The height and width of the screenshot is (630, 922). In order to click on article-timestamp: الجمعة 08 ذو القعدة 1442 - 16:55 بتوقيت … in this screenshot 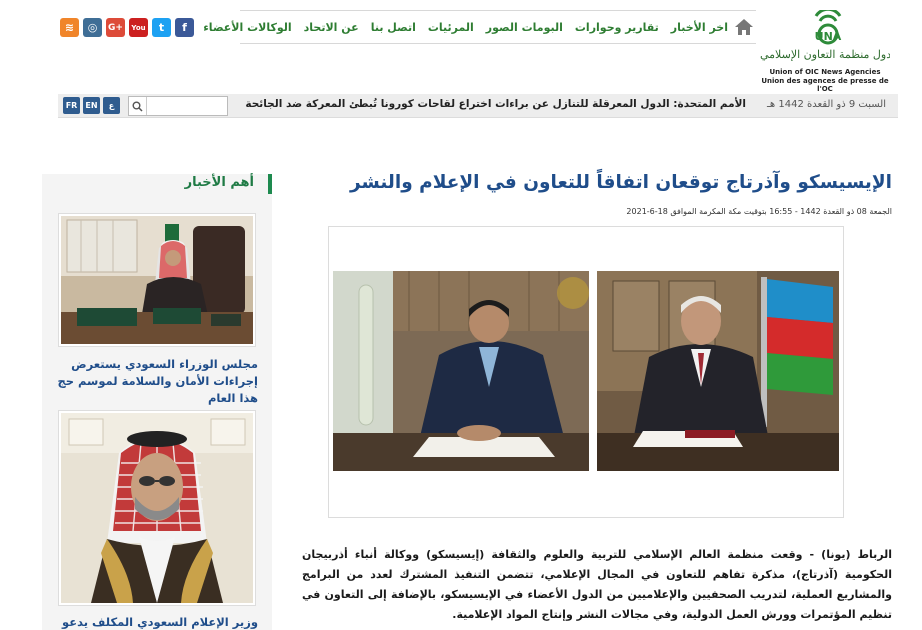, I will do `click(759, 211)`.